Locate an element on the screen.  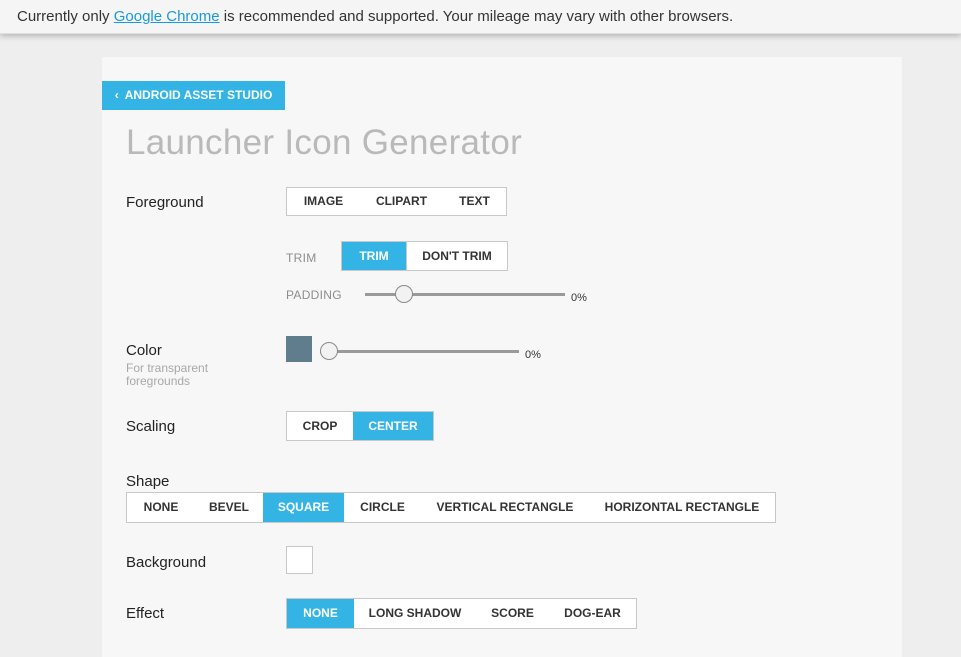
padding-slider is located at coordinates (465, 294).